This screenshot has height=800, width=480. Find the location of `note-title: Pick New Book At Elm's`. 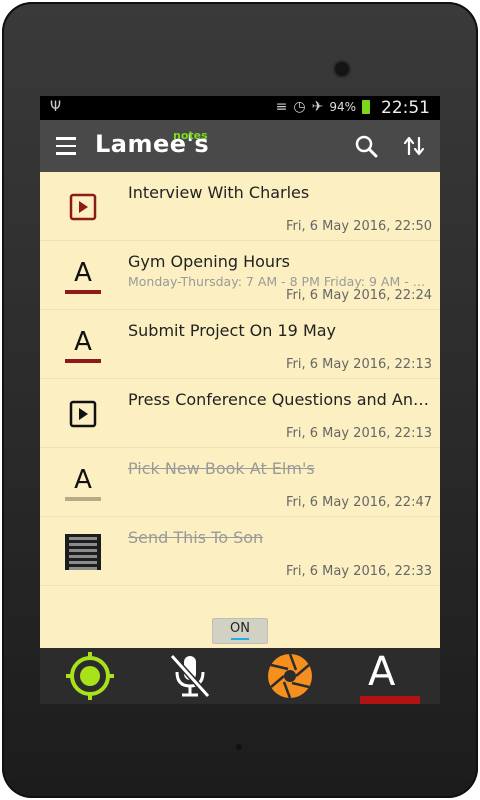

note-title: Pick New Book At Elm's is located at coordinates (221, 468).